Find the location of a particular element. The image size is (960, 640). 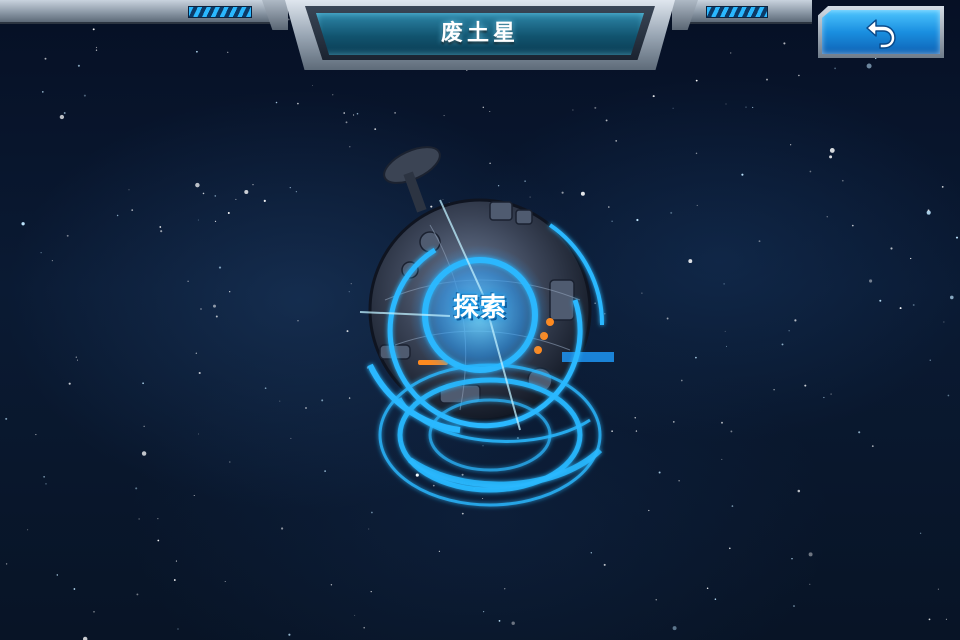

explore-label: 探索 is located at coordinates (479, 308).